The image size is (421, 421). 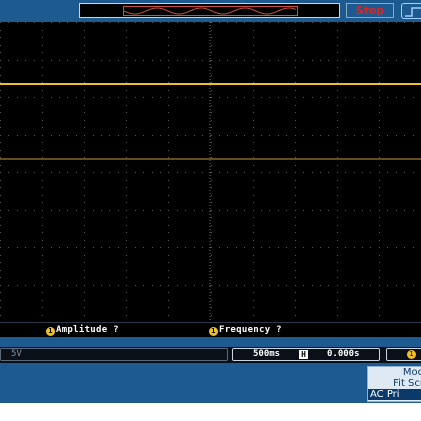 What do you see at coordinates (267, 354) in the screenshot?
I see `timebase-value: 500ms` at bounding box center [267, 354].